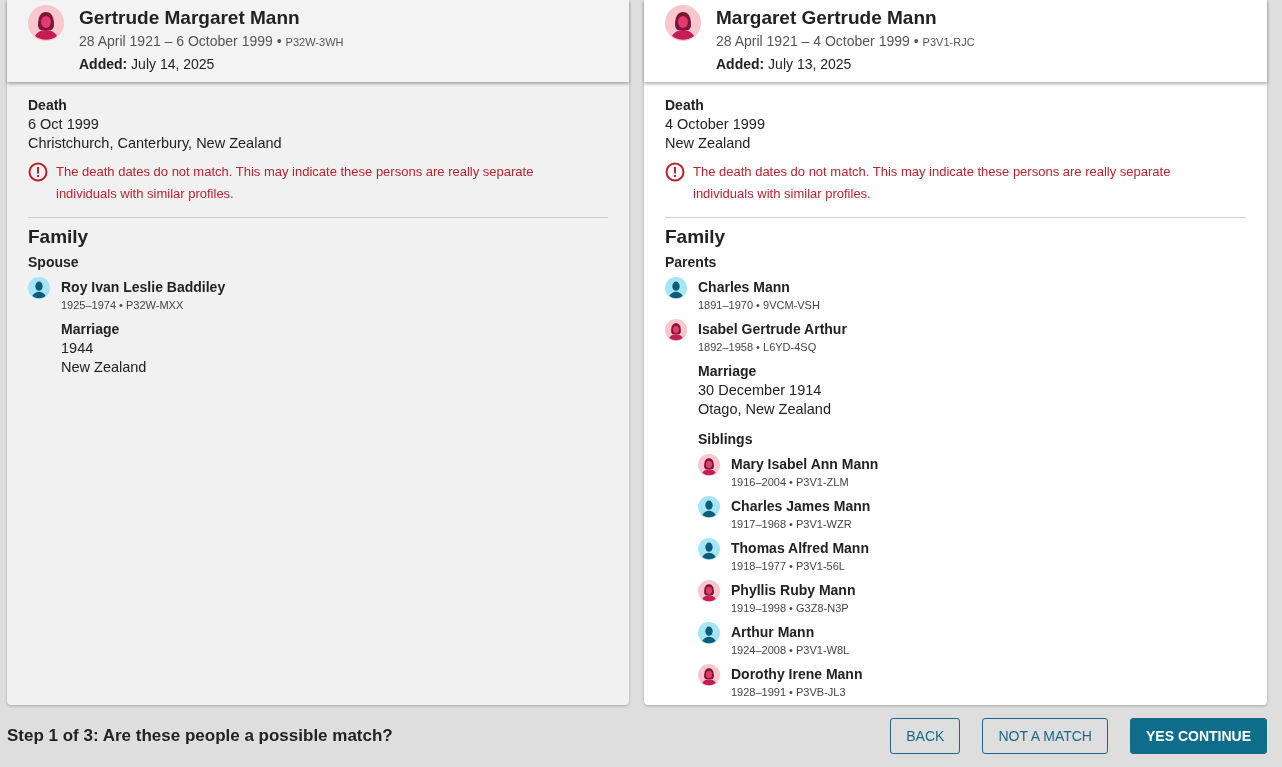  I want to click on added-date: Added: July 14, 2025, so click(147, 64).